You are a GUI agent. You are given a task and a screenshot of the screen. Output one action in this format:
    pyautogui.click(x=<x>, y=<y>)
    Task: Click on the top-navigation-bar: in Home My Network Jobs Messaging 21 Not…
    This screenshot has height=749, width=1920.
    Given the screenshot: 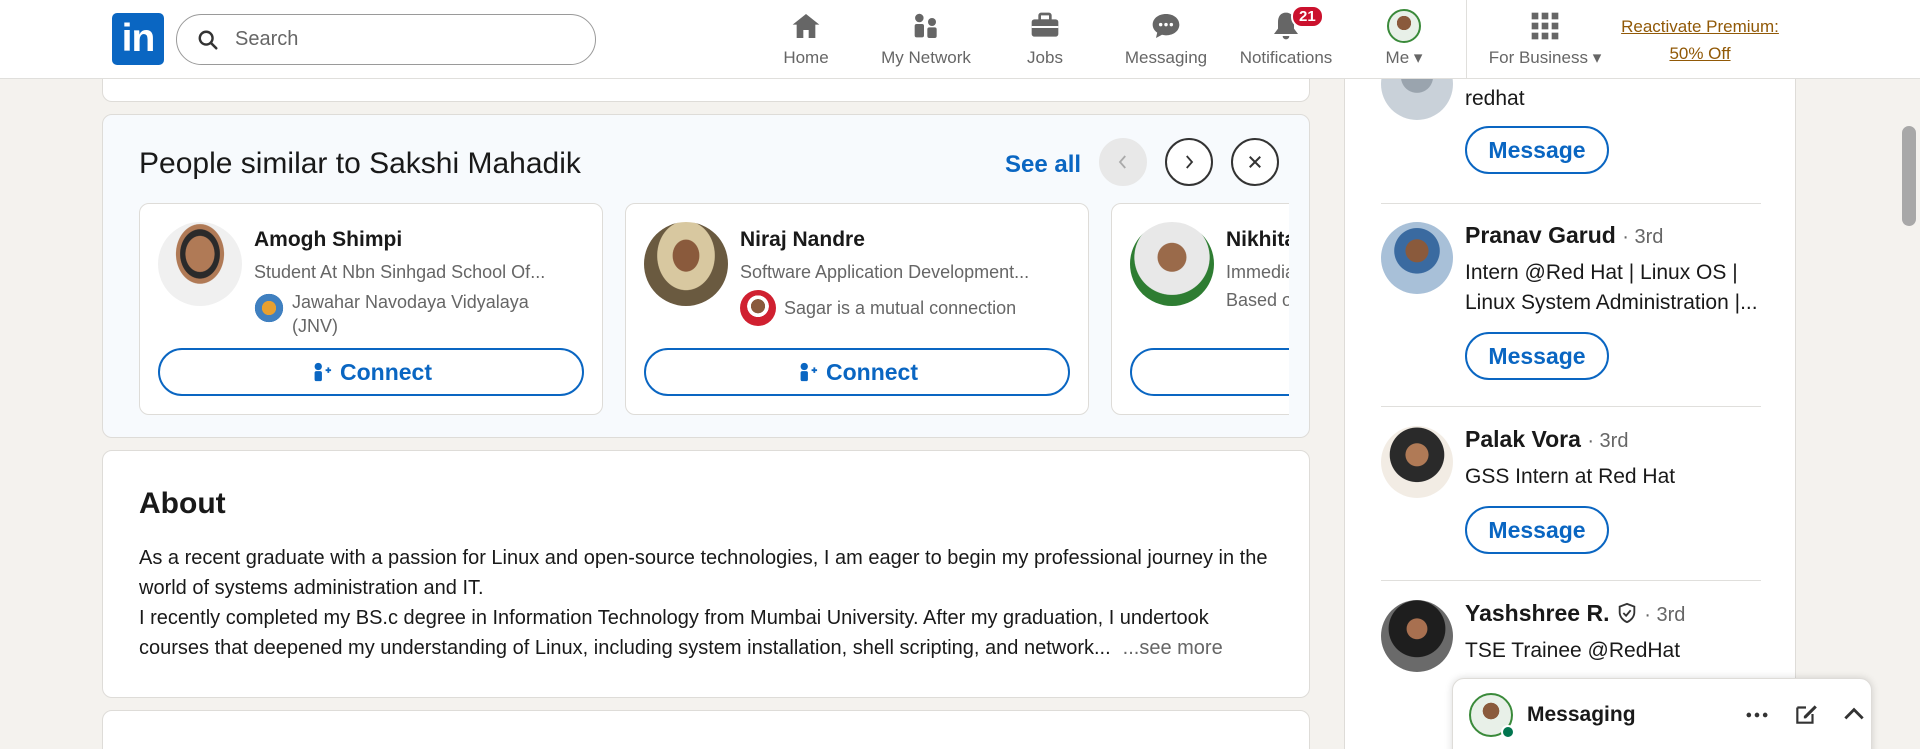 What is the action you would take?
    pyautogui.click(x=960, y=39)
    